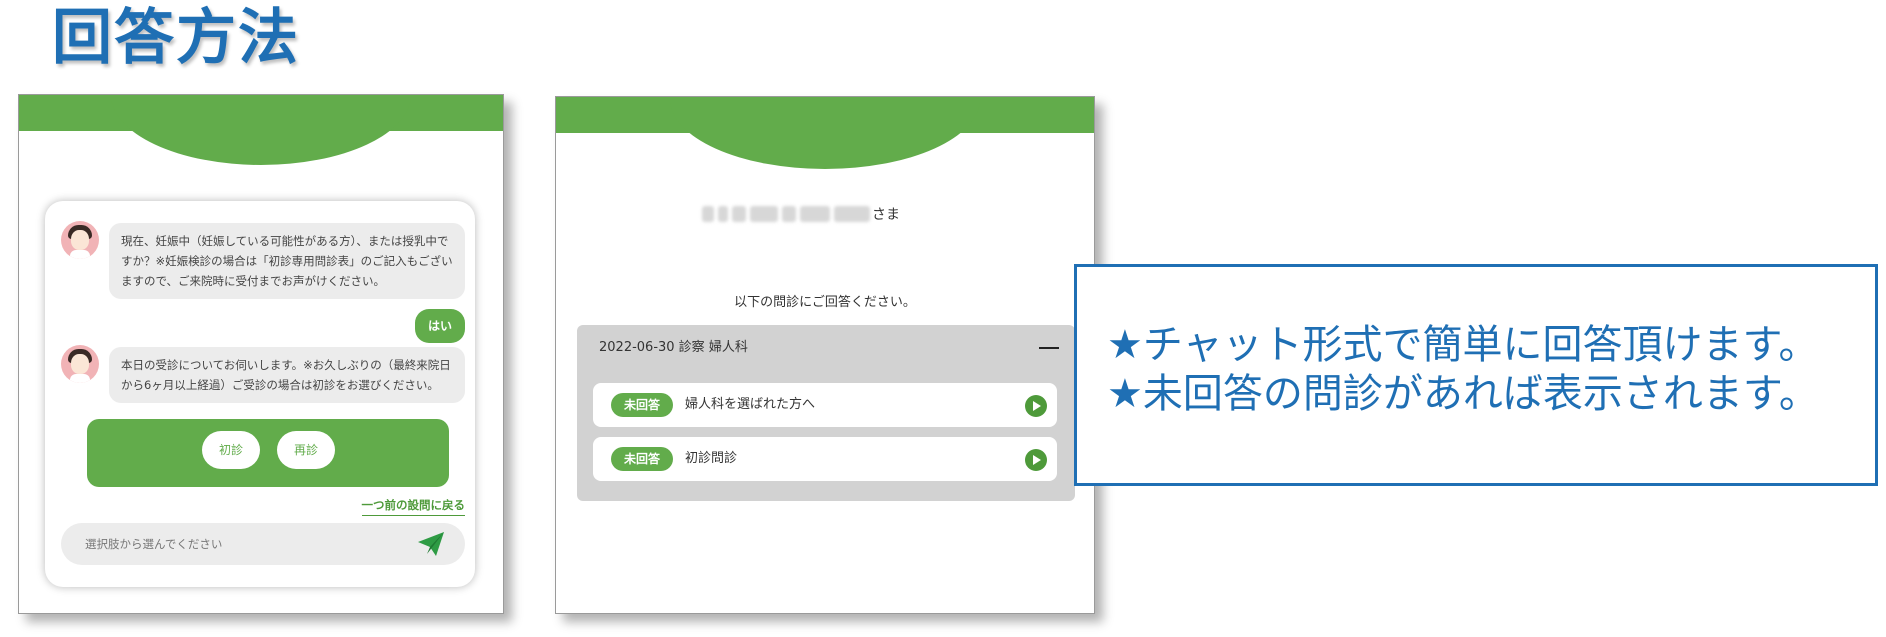 This screenshot has height=637, width=1886. What do you see at coordinates (711, 458) in the screenshot?
I see `item-label: 初診問診` at bounding box center [711, 458].